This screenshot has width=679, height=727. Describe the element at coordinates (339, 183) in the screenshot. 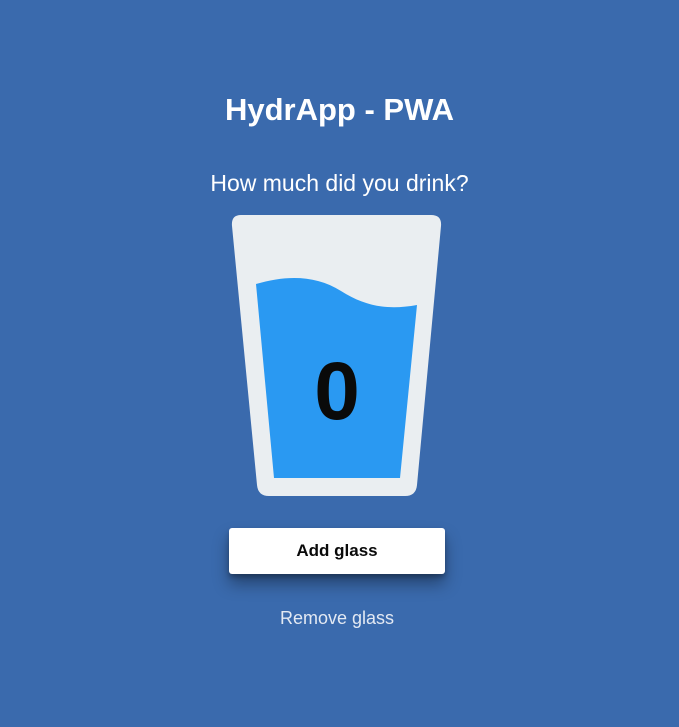

I see `question-text: How much did you drink?` at that location.